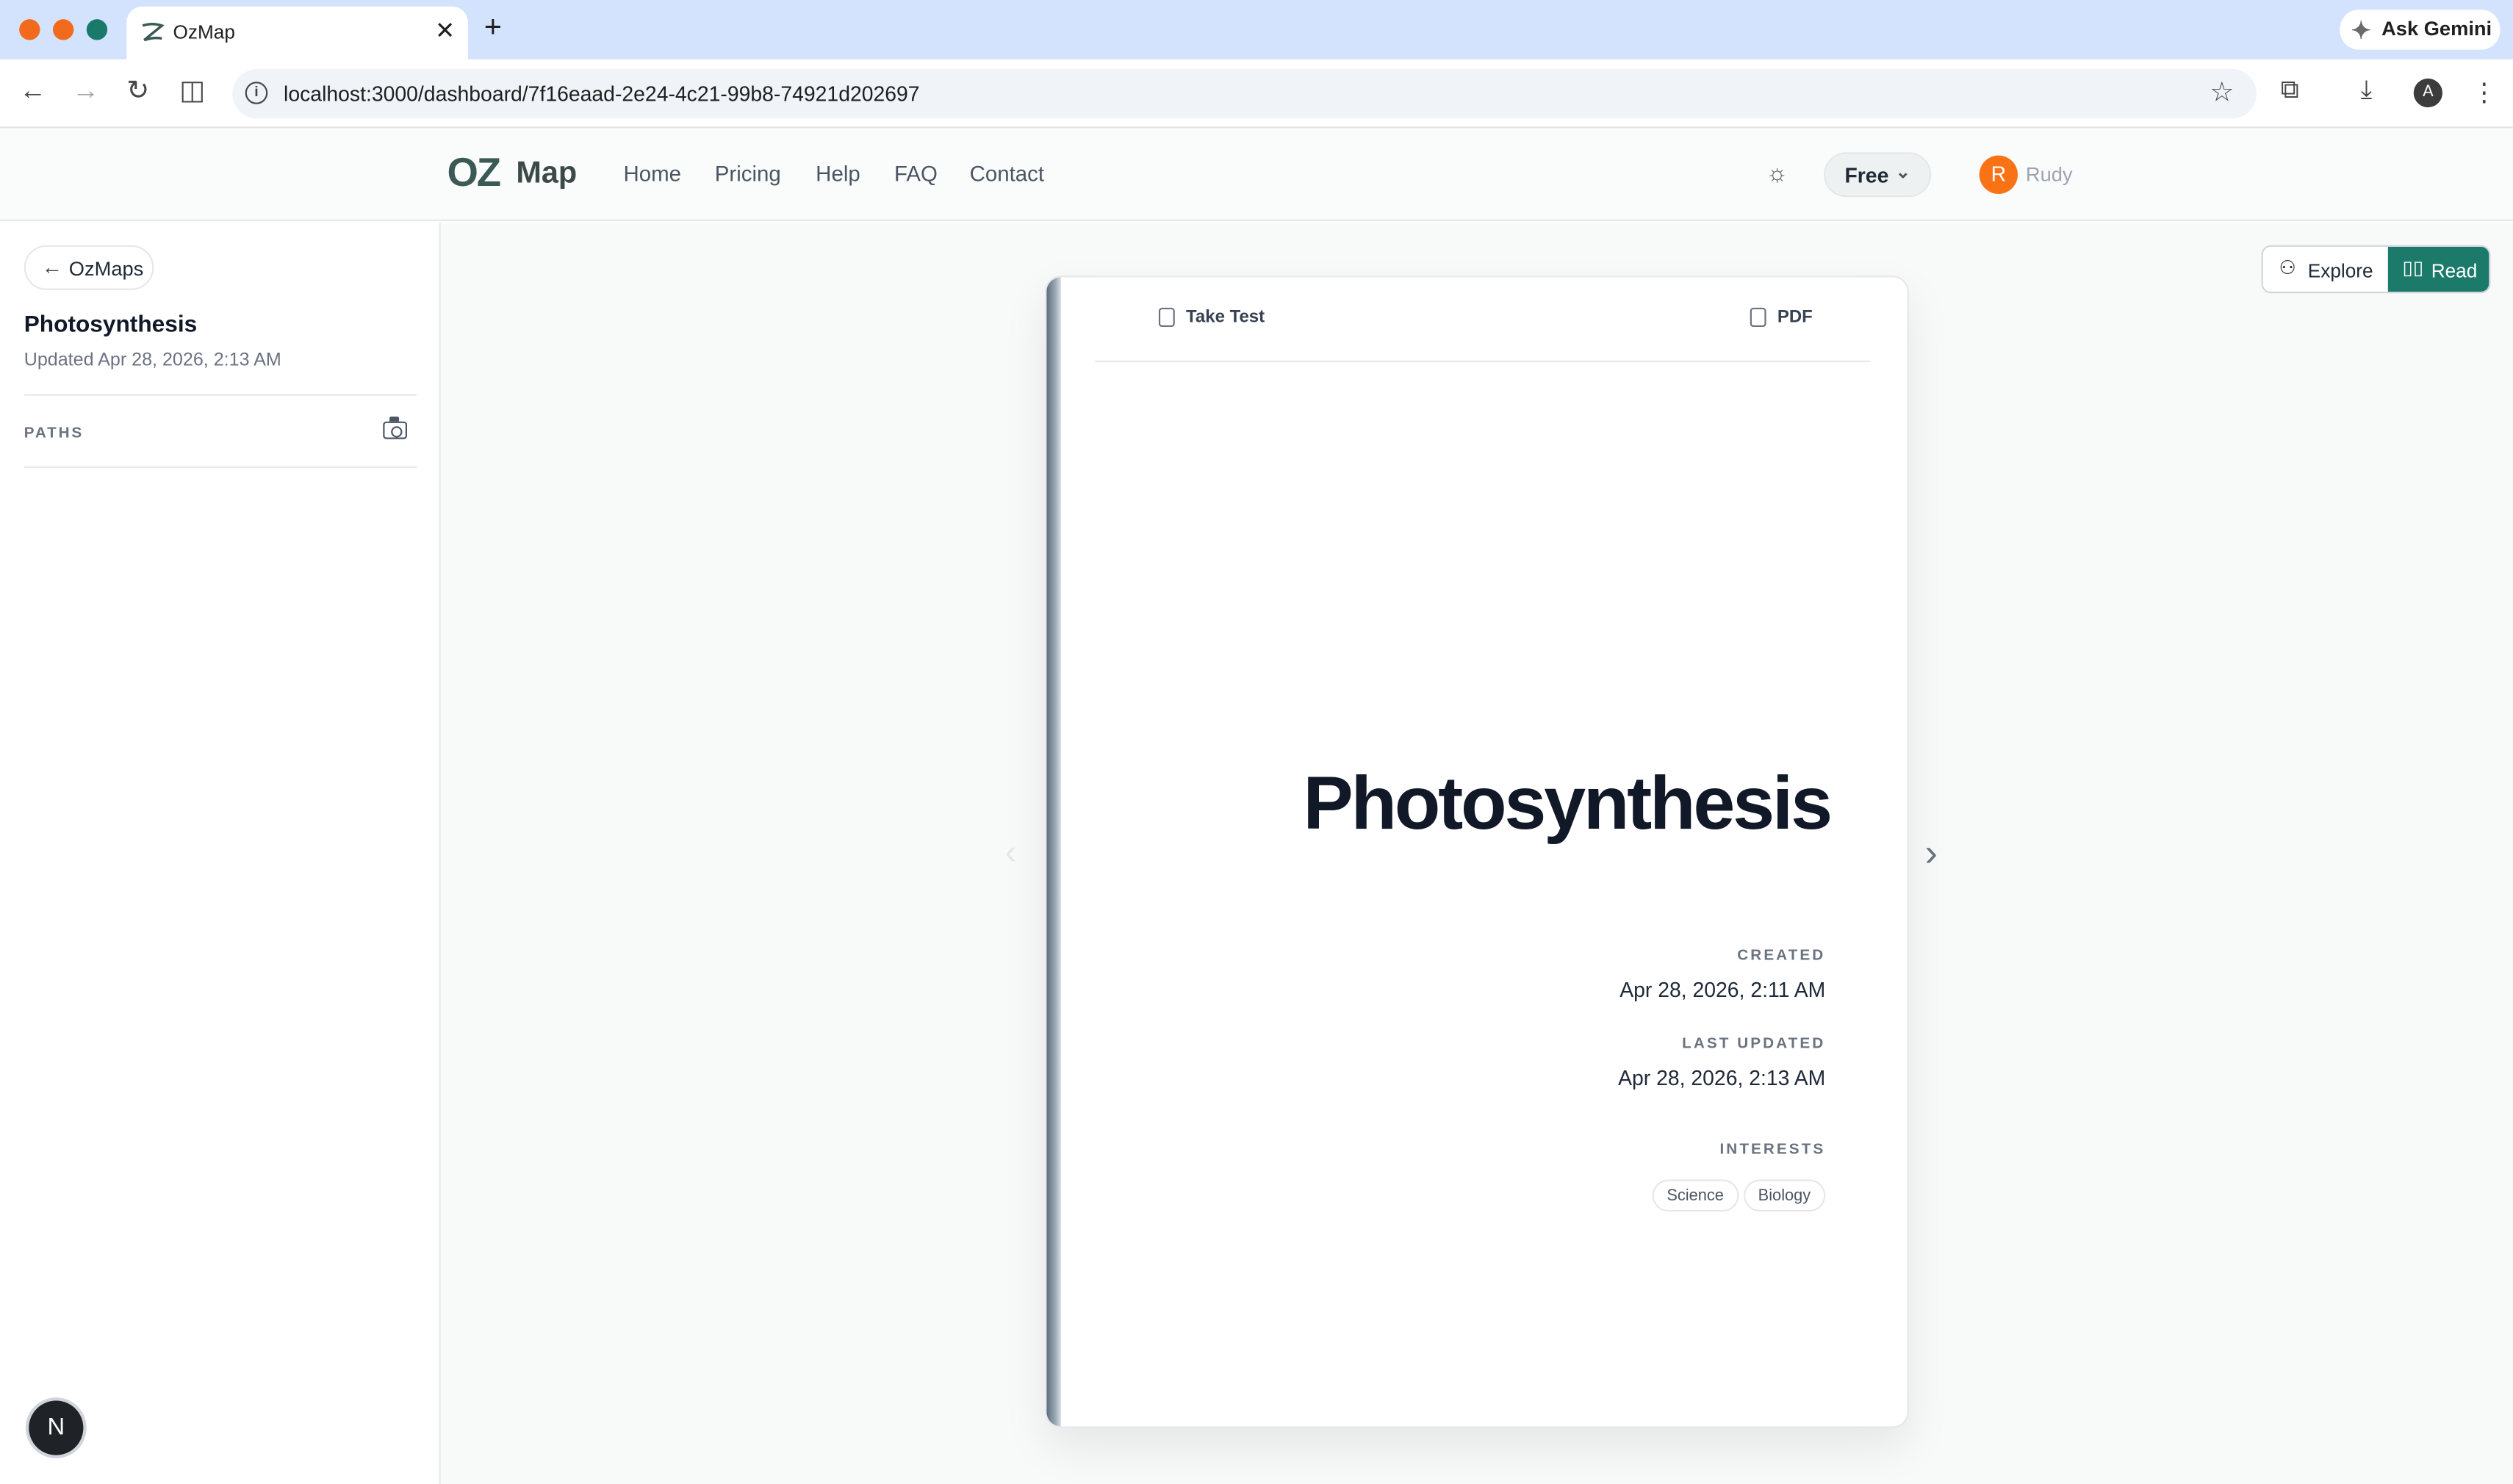 Image resolution: width=2513 pixels, height=1484 pixels. I want to click on back-arrow-icon: ←, so click(32, 92).